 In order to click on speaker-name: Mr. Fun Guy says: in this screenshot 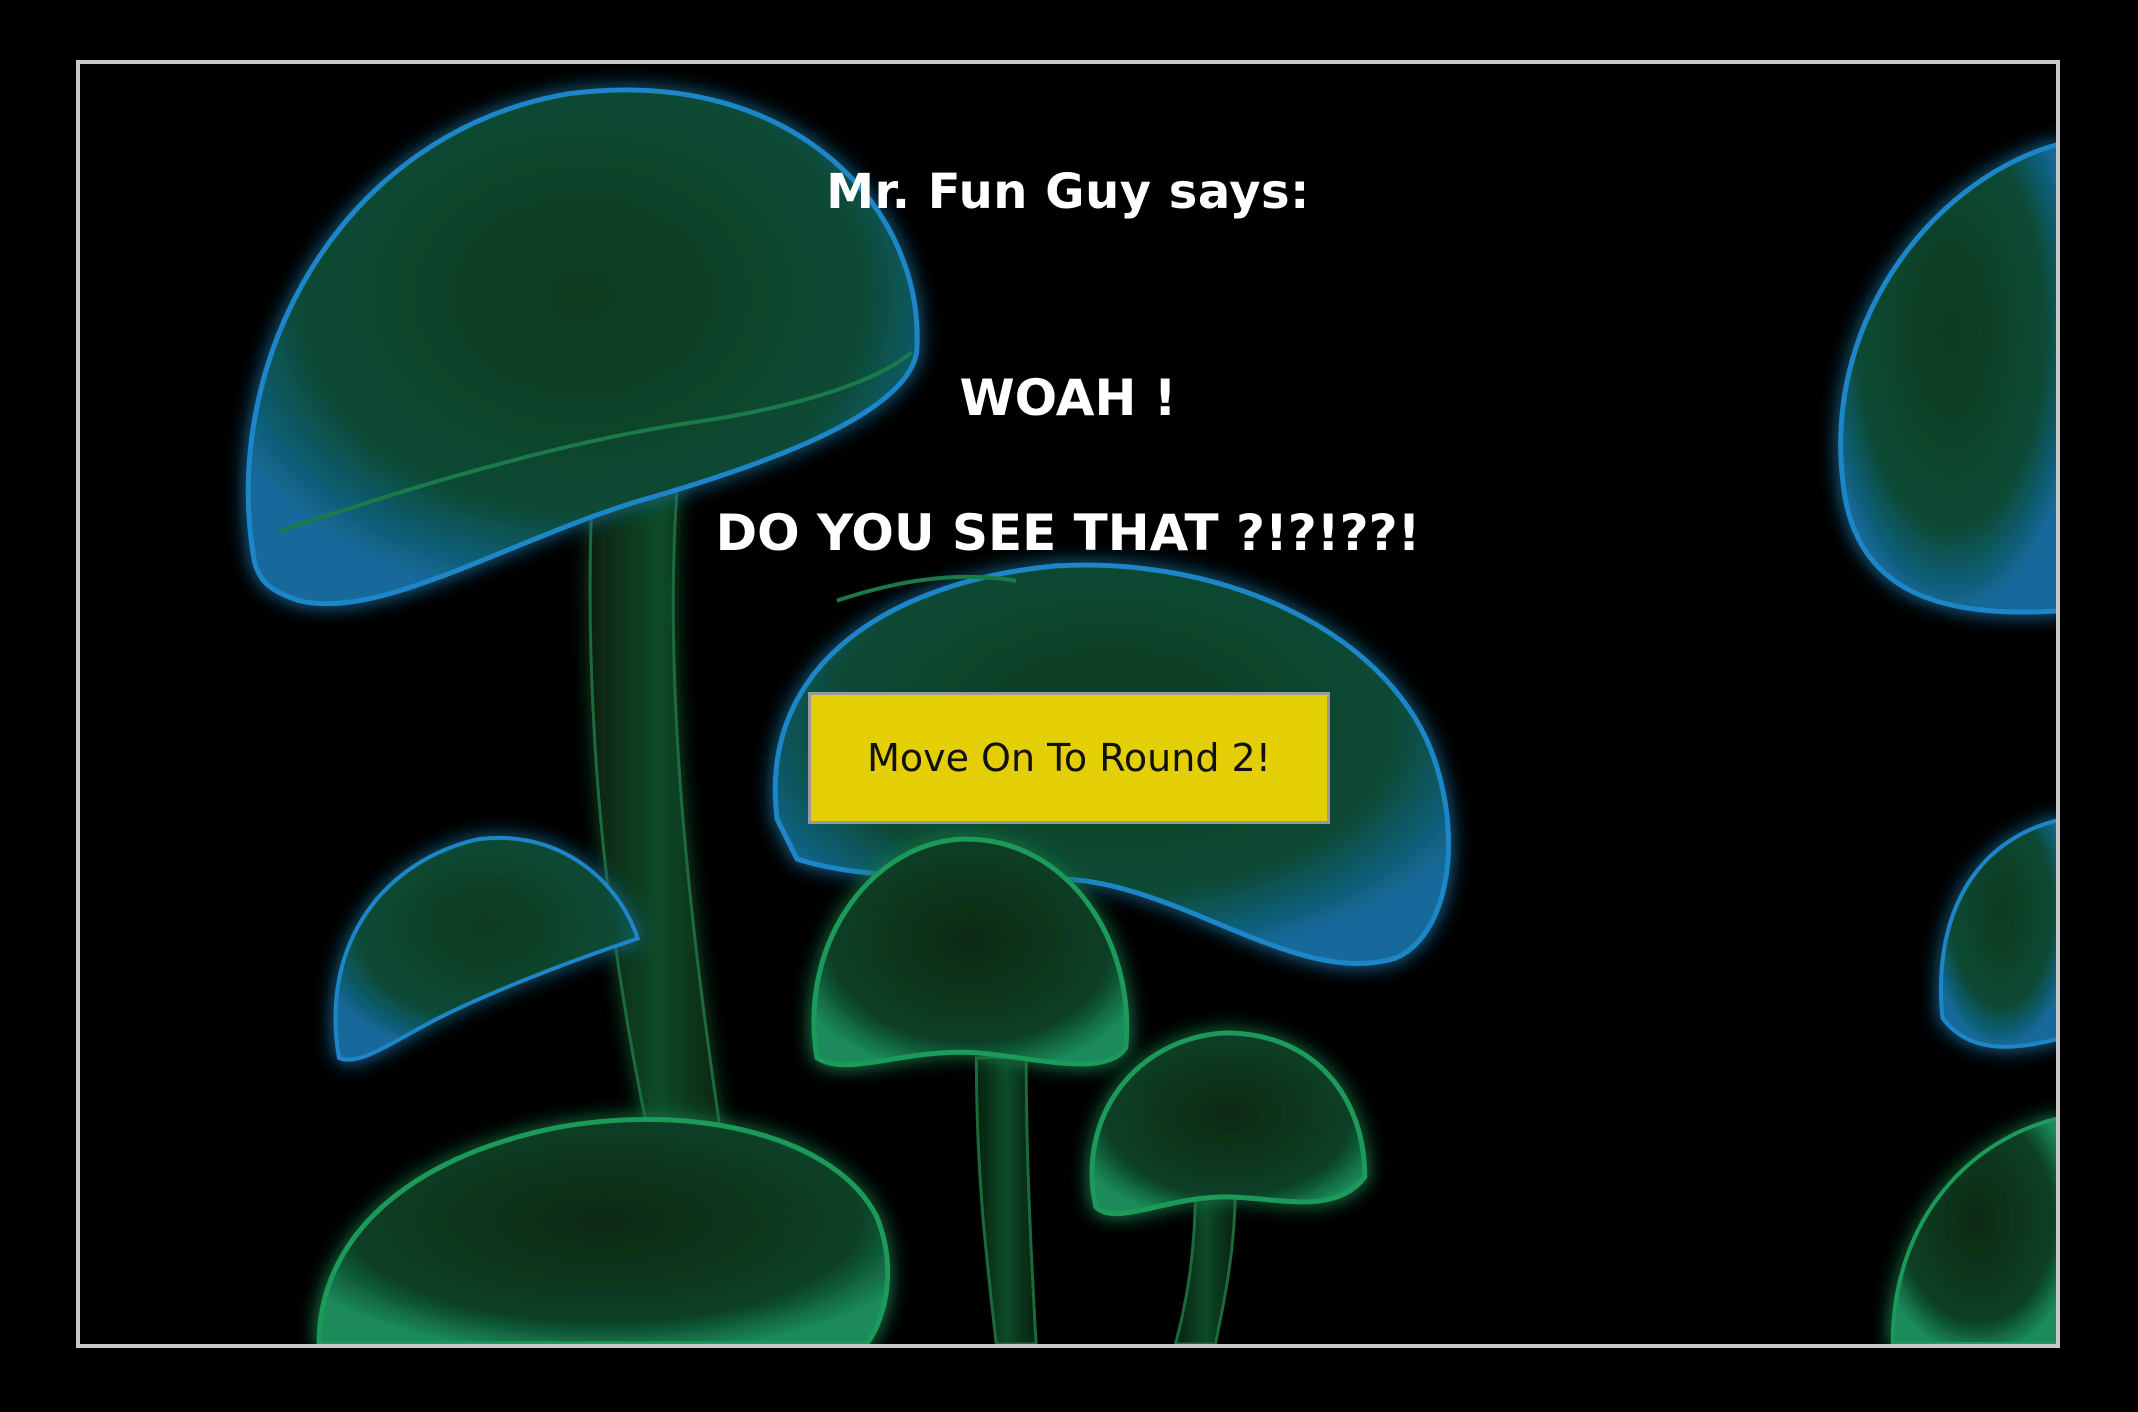, I will do `click(1068, 192)`.